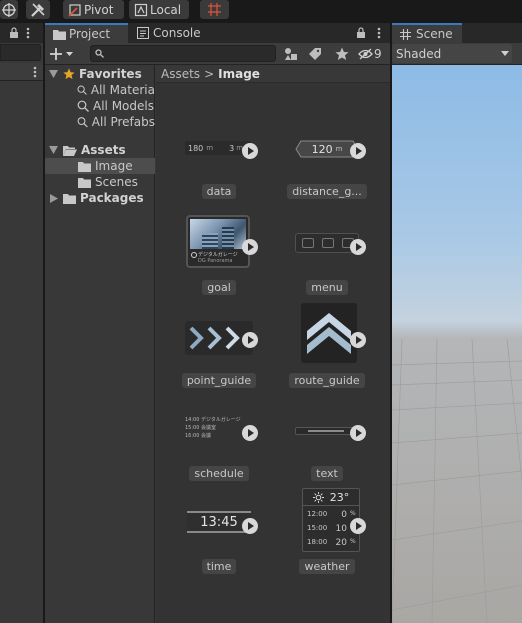 The image size is (522, 623). I want to click on folder-icon, so click(84, 182).